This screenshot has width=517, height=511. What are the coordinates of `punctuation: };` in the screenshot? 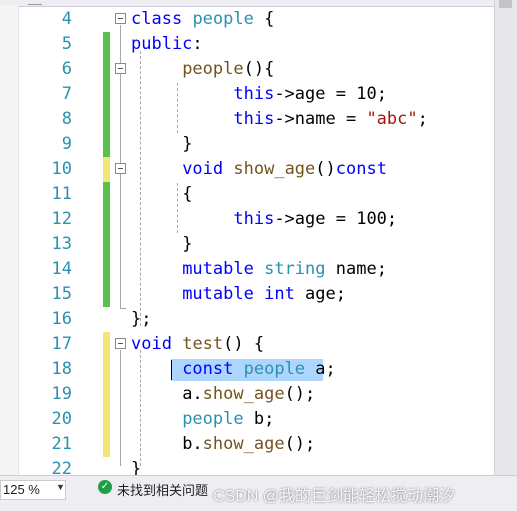 It's located at (141, 319).